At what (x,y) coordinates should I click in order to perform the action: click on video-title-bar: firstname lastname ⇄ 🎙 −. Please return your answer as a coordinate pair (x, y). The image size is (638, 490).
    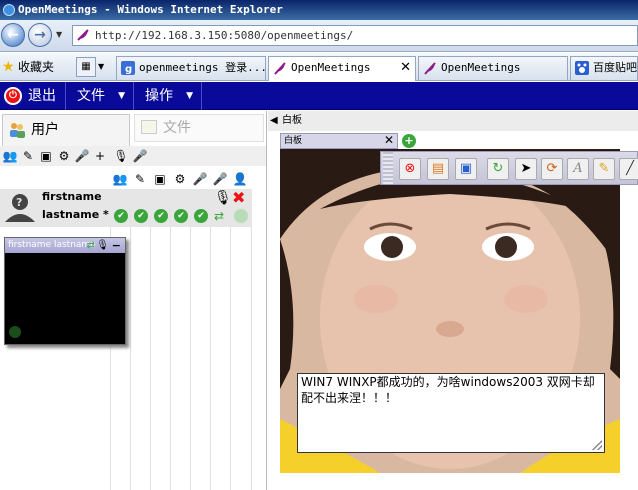
    Looking at the image, I should click on (65, 245).